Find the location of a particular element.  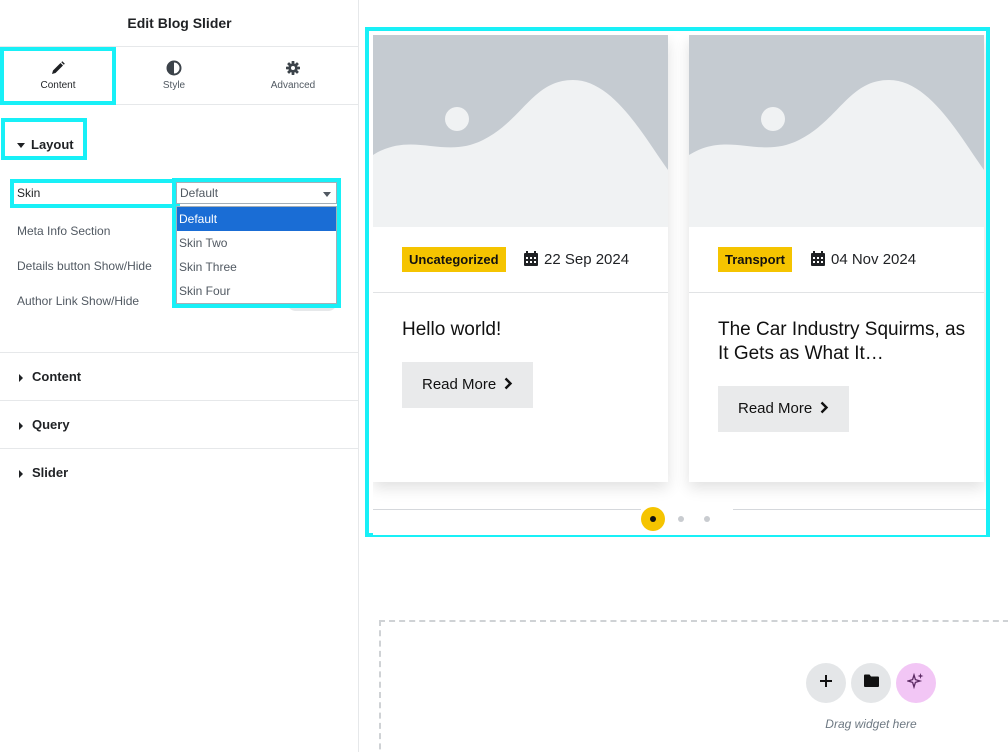

active-dot-center is located at coordinates (653, 519).